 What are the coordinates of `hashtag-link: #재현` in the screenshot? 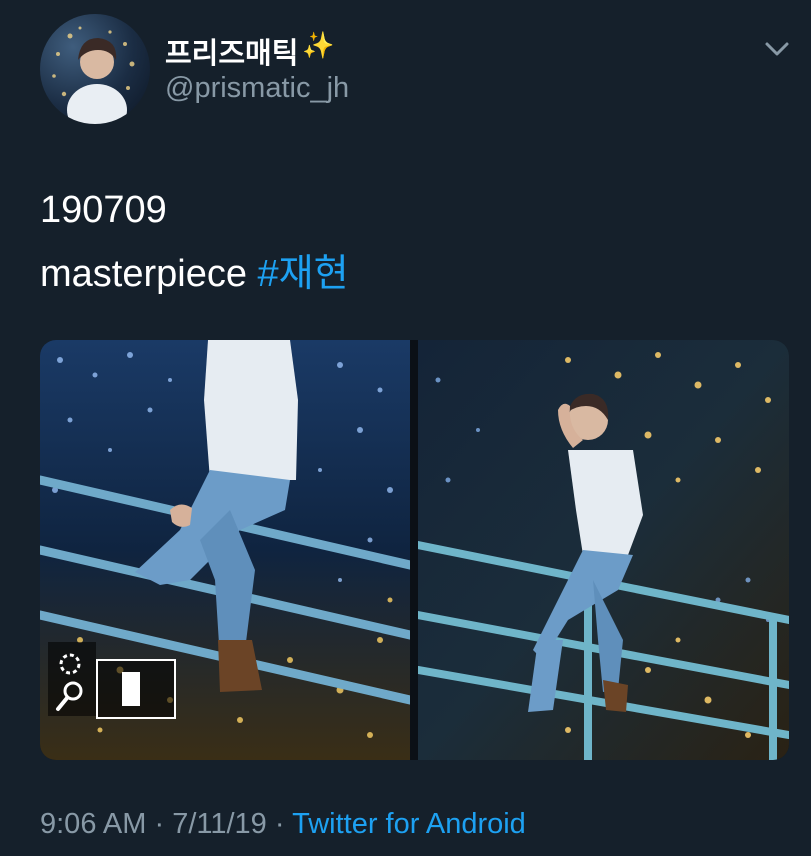 It's located at (303, 274).